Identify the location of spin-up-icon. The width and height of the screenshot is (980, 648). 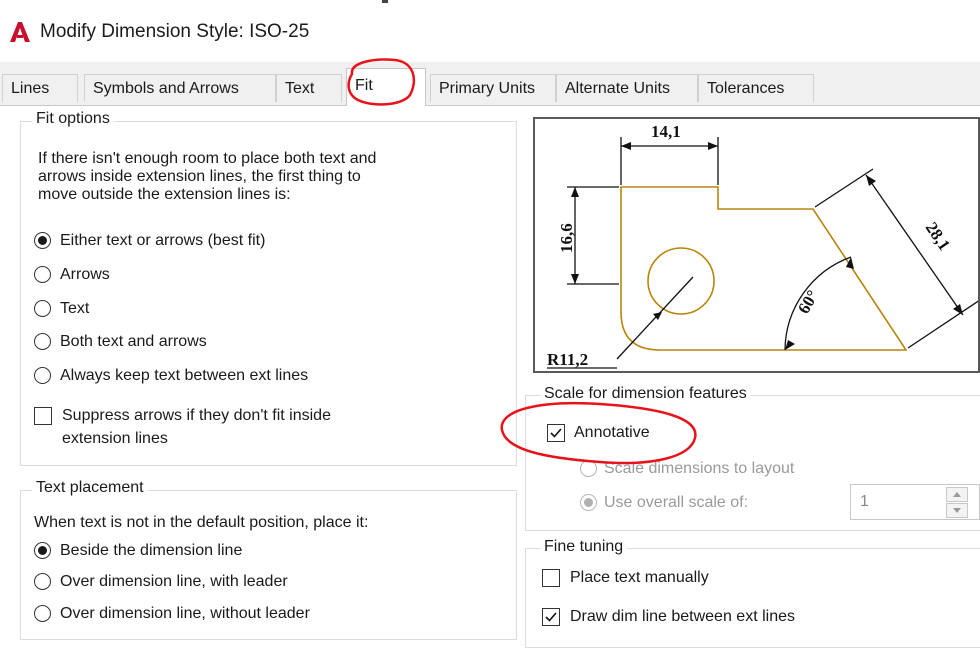
(957, 494).